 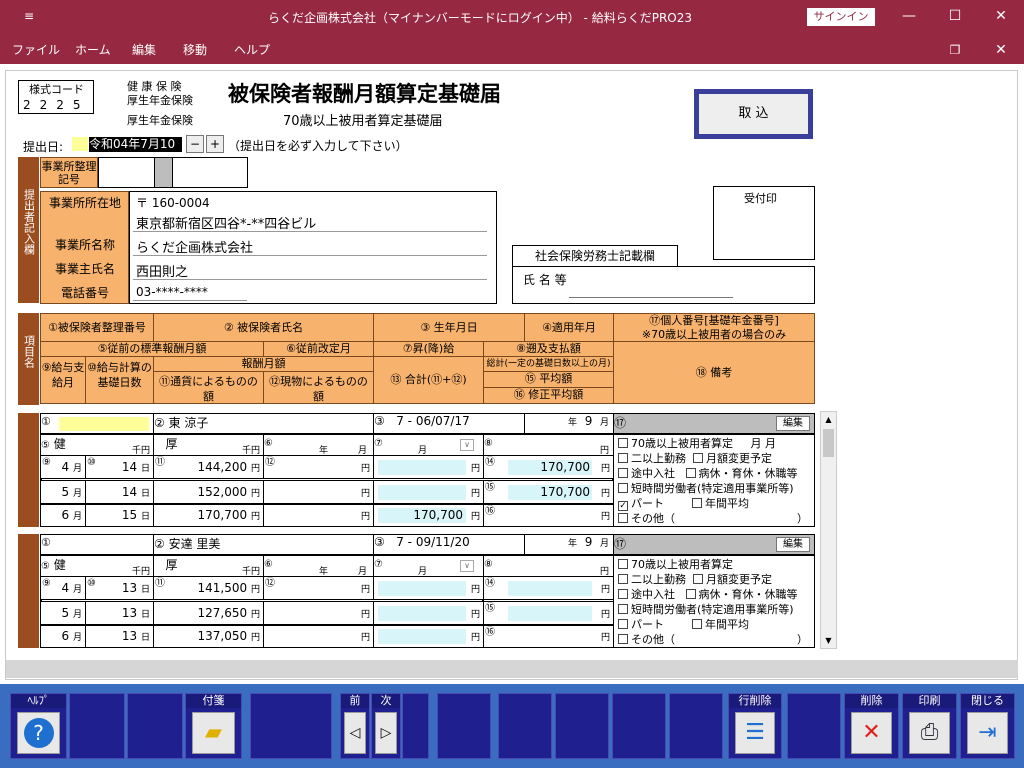 What do you see at coordinates (623, 506) in the screenshot?
I see `checkbox-part: ✓` at bounding box center [623, 506].